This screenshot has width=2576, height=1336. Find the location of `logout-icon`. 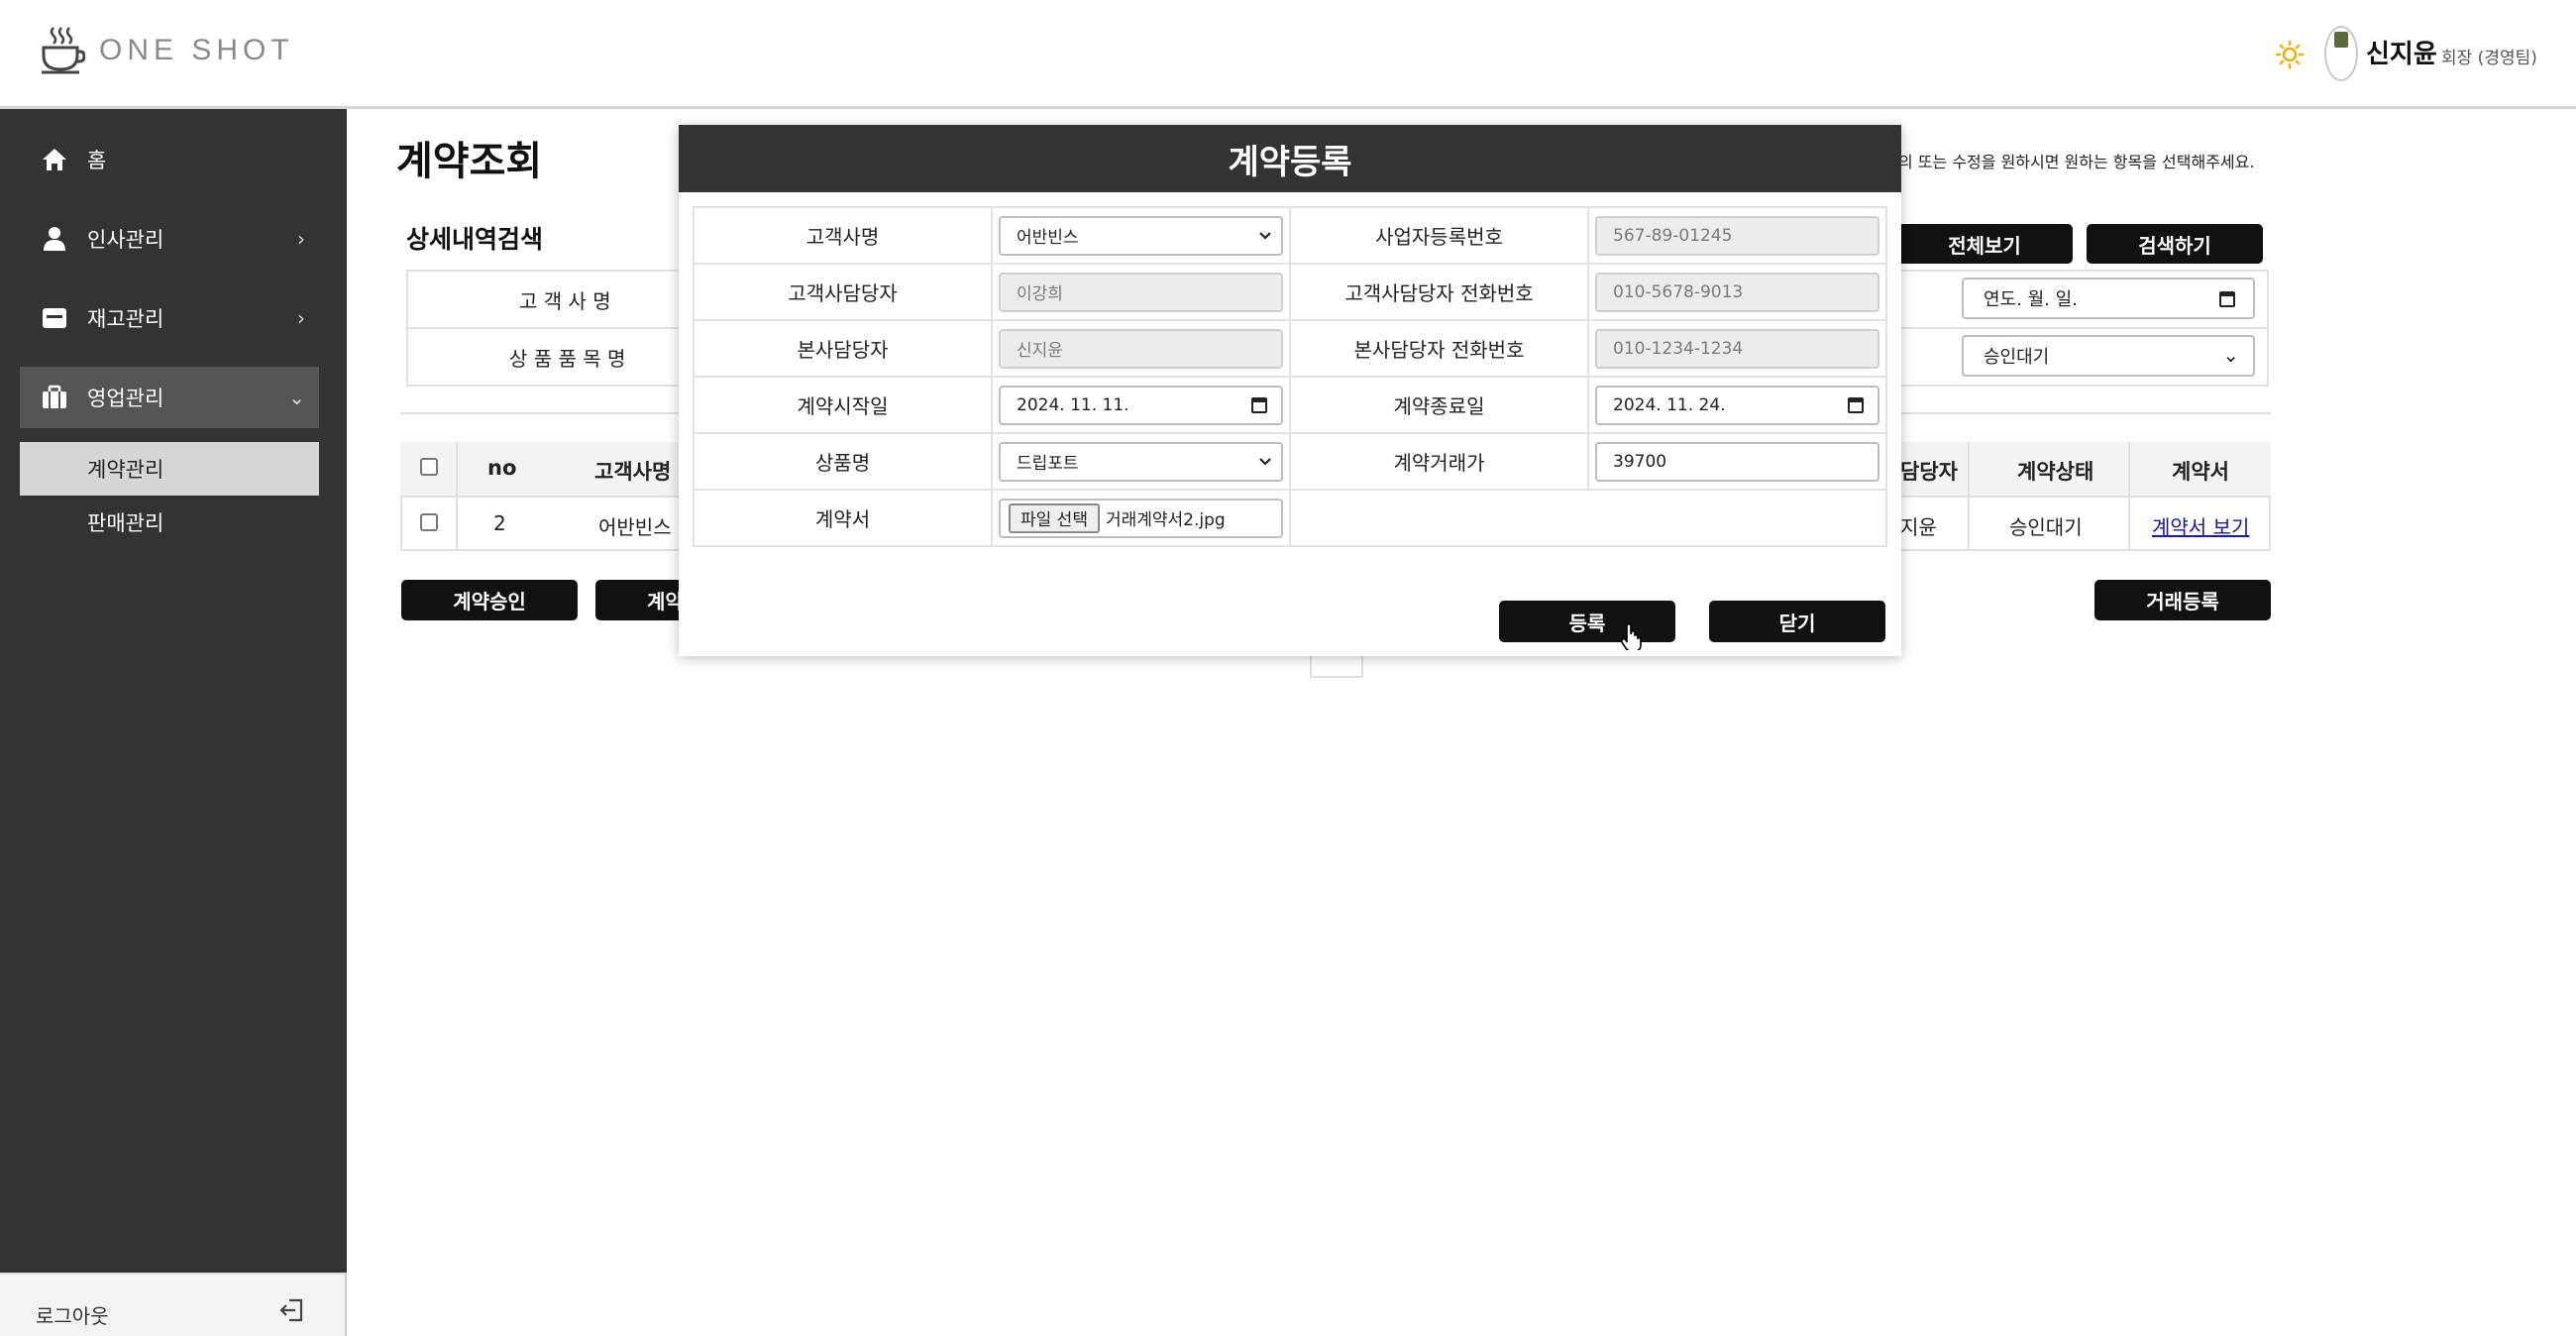

logout-icon is located at coordinates (291, 1310).